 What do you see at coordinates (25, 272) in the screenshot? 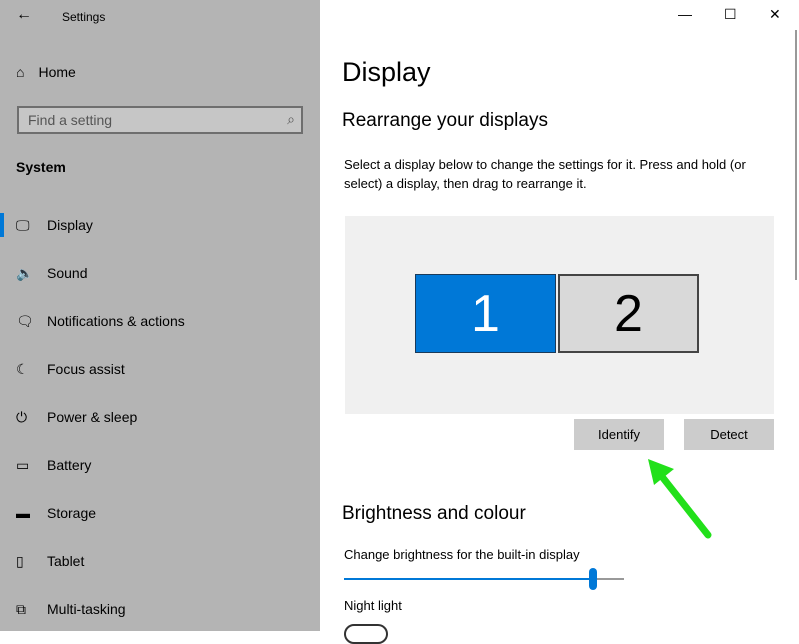
I see `nav-icon: 🔈` at bounding box center [25, 272].